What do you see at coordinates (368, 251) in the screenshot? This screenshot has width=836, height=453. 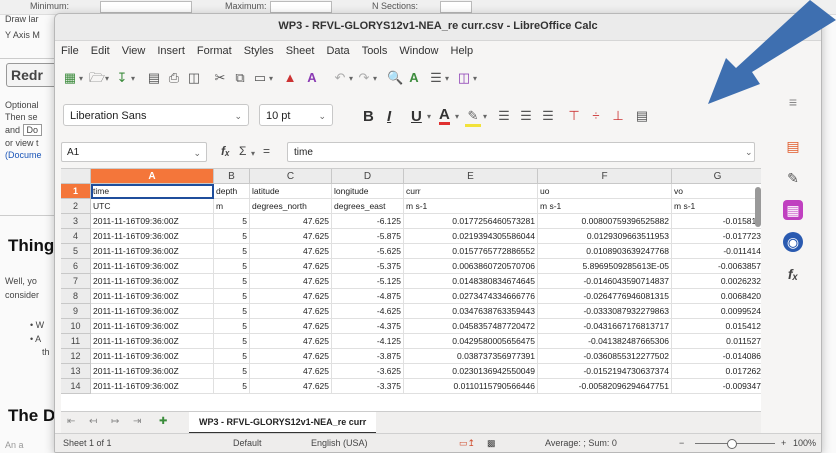 I see `table-cell: -5.625` at bounding box center [368, 251].